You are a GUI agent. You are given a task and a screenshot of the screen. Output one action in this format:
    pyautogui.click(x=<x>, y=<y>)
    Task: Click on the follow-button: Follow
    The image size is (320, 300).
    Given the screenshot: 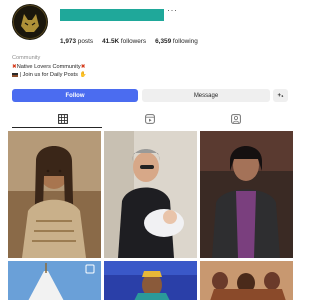 What is the action you would take?
    pyautogui.click(x=75, y=95)
    